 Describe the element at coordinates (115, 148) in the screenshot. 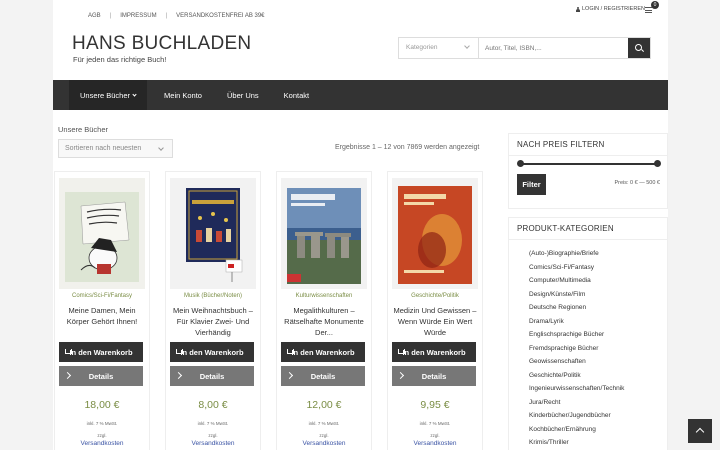

I see `sort-select: Sortieren nach neuesten` at that location.